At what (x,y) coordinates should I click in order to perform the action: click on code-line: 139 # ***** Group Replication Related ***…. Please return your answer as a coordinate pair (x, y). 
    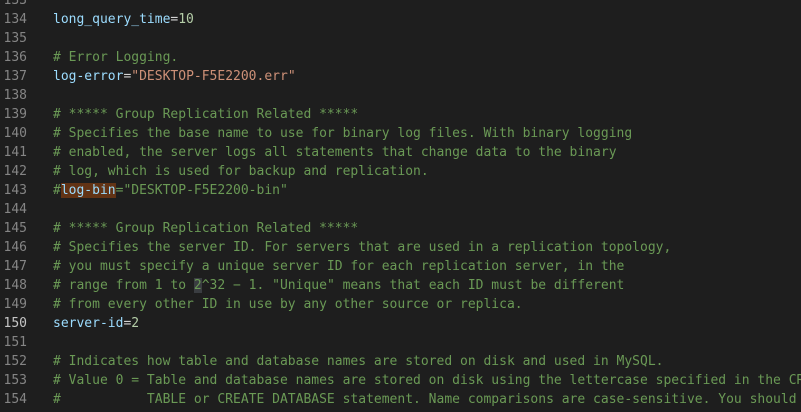
    Looking at the image, I should click on (400, 114).